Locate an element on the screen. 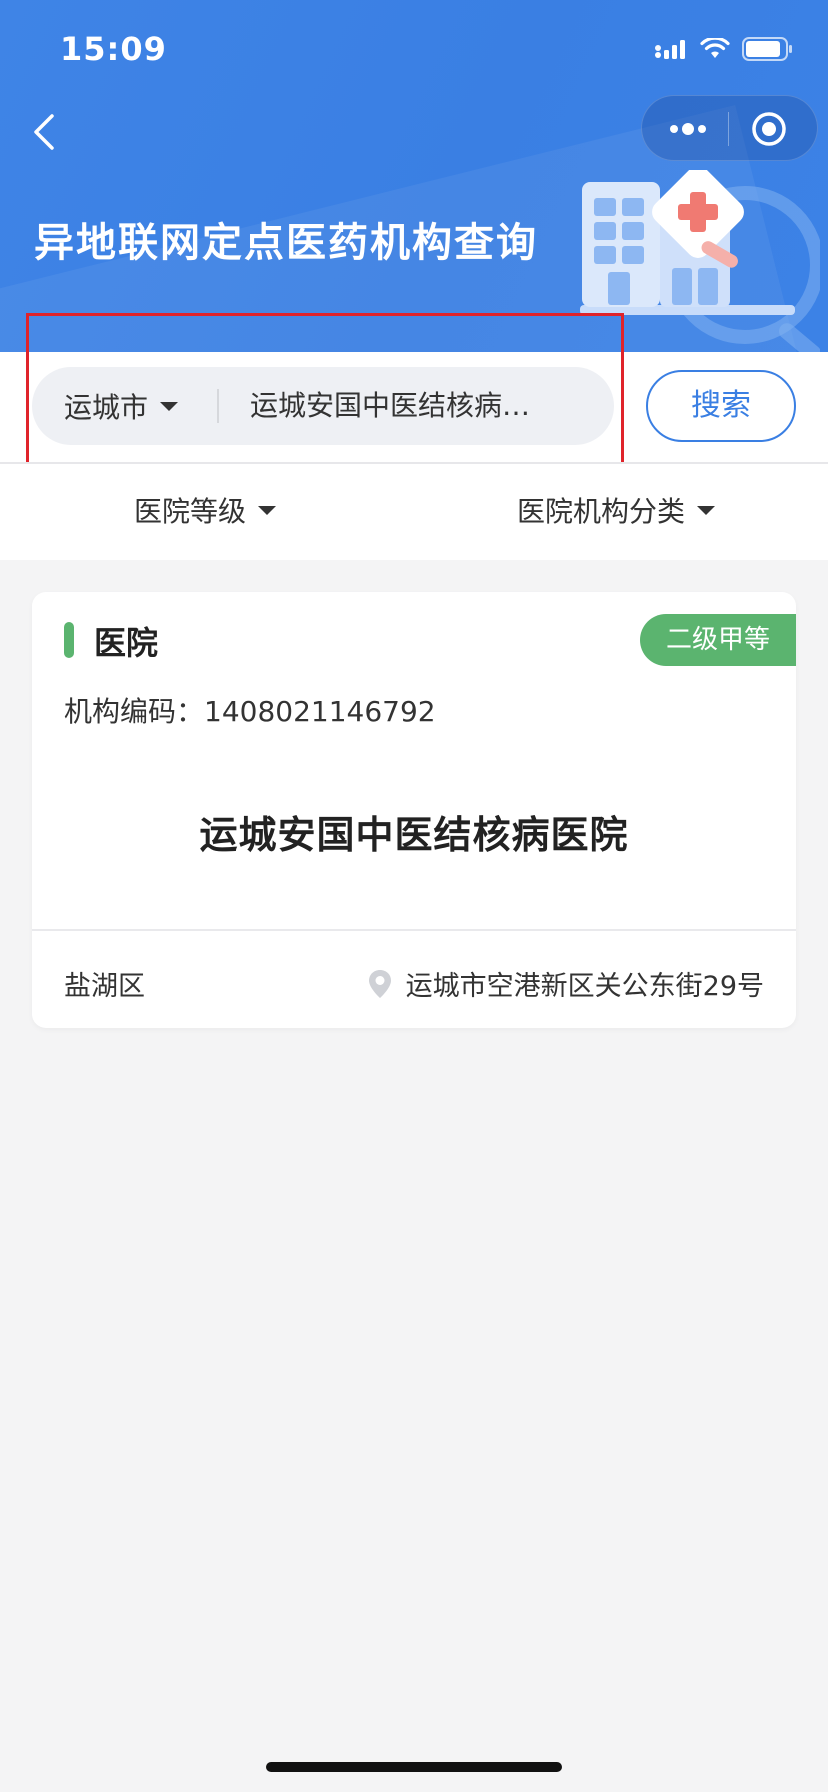 The width and height of the screenshot is (828, 1792). close-target-icon is located at coordinates (769, 129).